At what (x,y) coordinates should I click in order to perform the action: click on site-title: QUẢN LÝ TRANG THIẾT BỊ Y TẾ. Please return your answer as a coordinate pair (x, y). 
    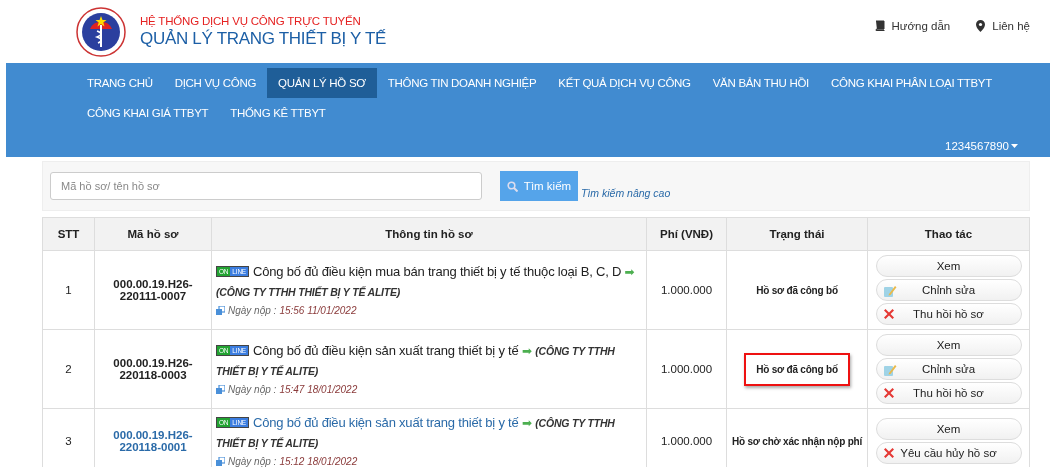
    Looking at the image, I should click on (263, 38).